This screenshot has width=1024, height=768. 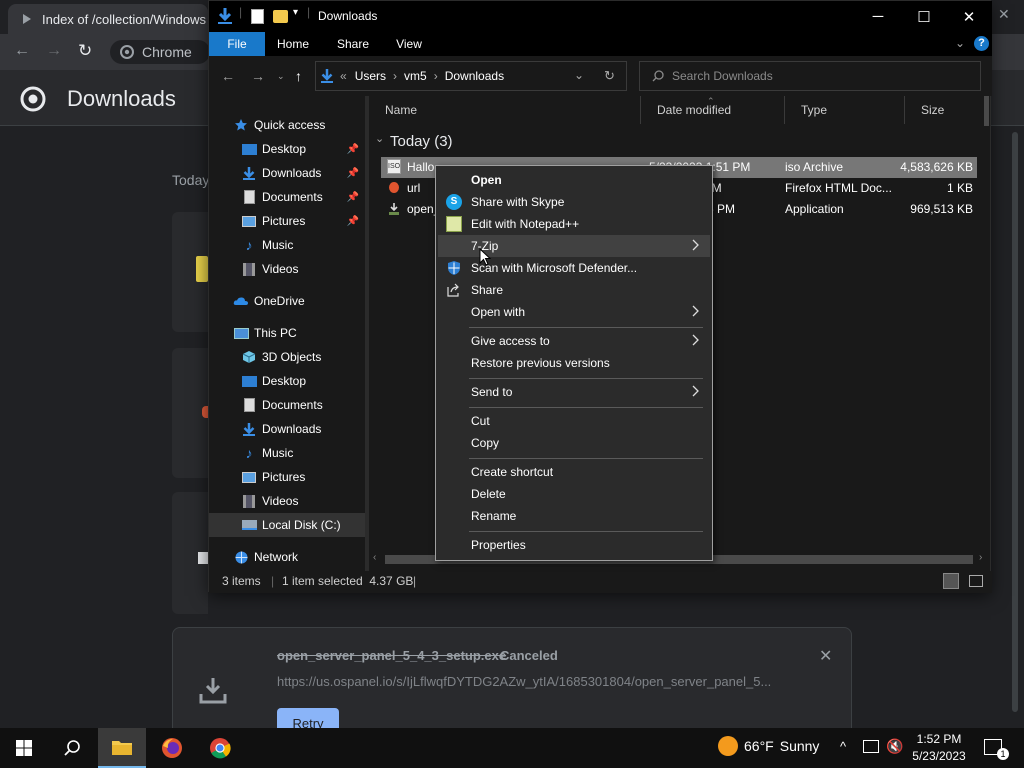 I want to click on menu-item-open-with: Open with, so click(x=574, y=312).